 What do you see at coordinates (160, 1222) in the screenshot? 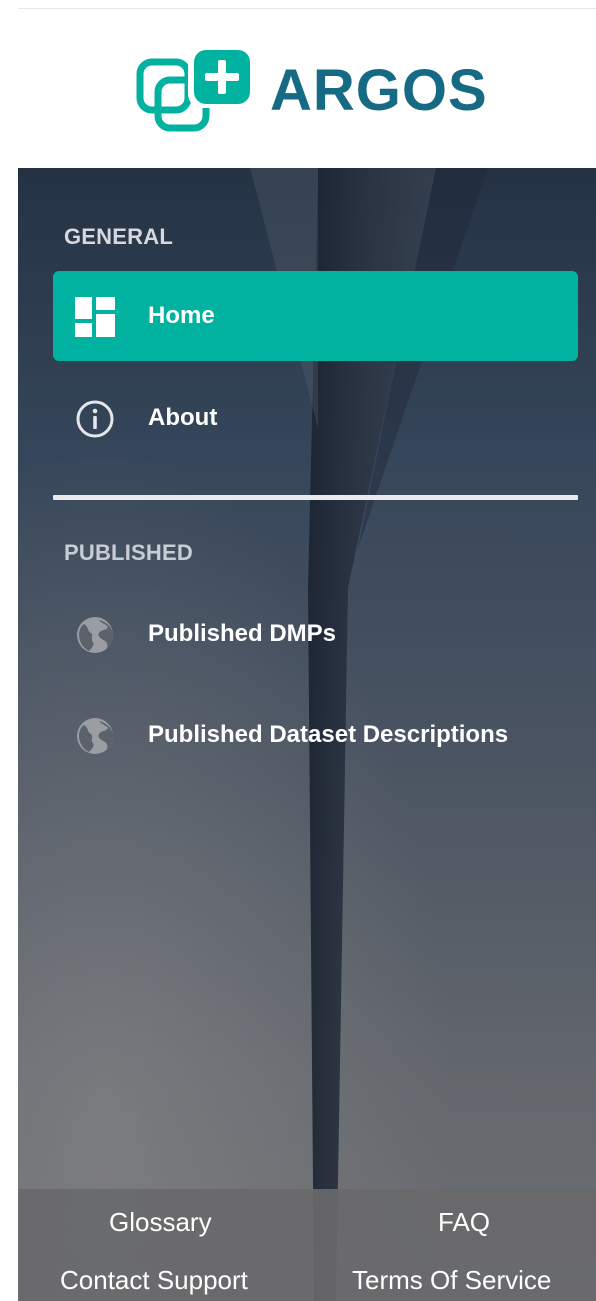
I see `glossary-link: Glossary` at bounding box center [160, 1222].